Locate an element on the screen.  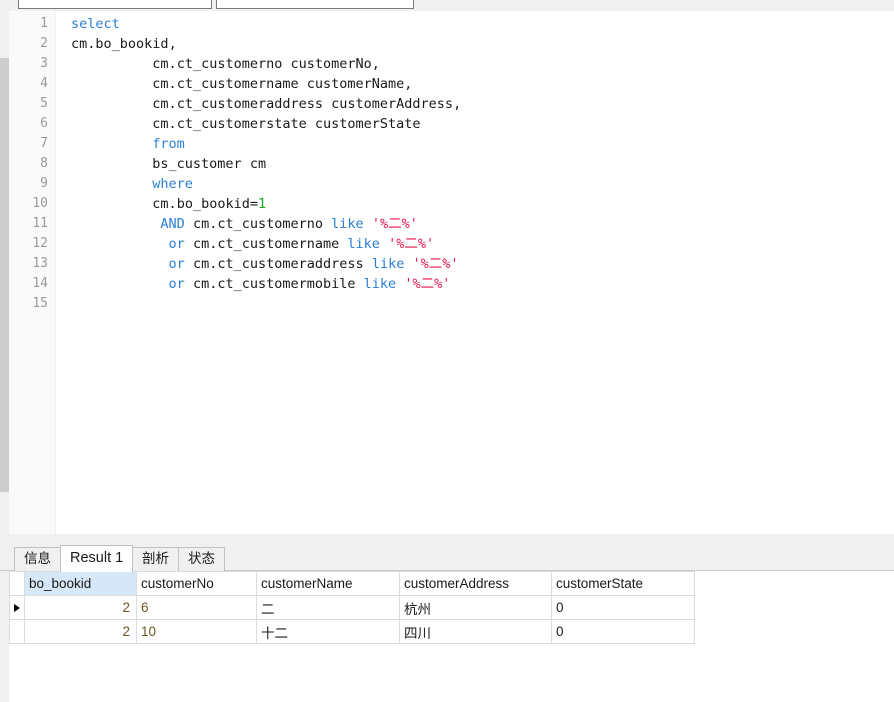
code-line: cm.ct_customerno customerNo, is located at coordinates (475, 64).